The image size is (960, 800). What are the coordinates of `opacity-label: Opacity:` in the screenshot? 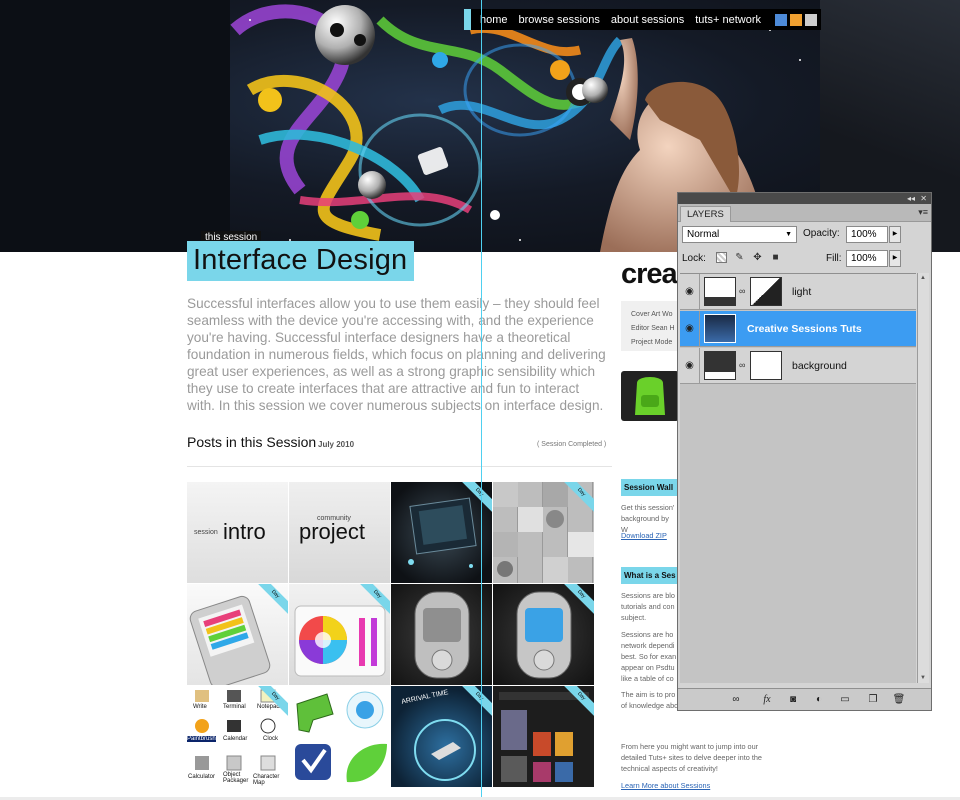 It's located at (821, 233).